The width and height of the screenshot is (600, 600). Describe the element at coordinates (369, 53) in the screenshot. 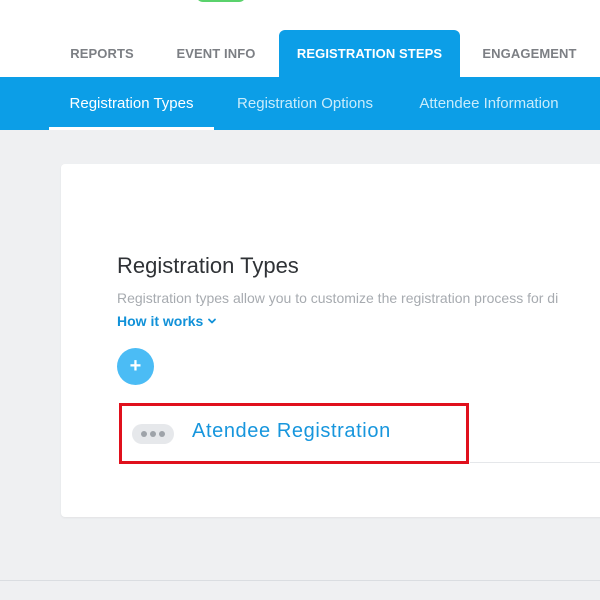

I see `tab-registration-steps: REGISTRATION STEPS` at that location.